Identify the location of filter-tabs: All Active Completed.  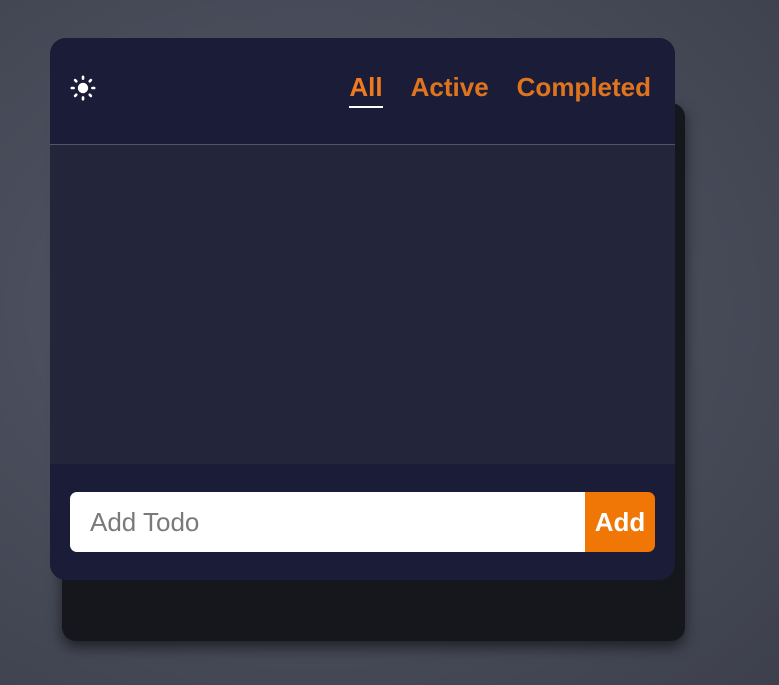
(500, 89).